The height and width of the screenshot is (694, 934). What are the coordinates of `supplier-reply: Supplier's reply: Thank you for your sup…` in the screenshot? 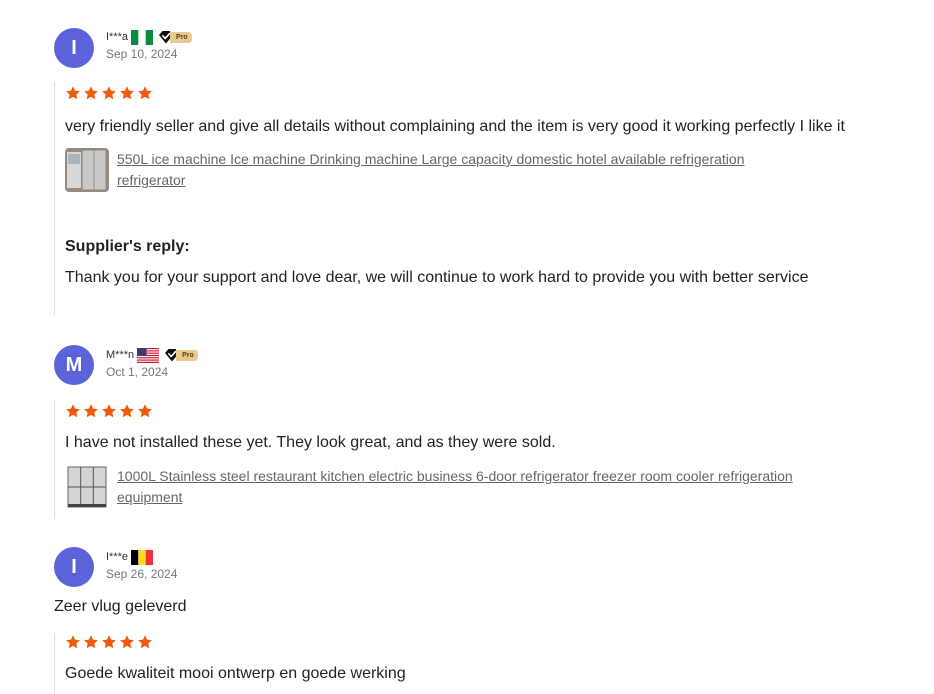 It's located at (459, 275).